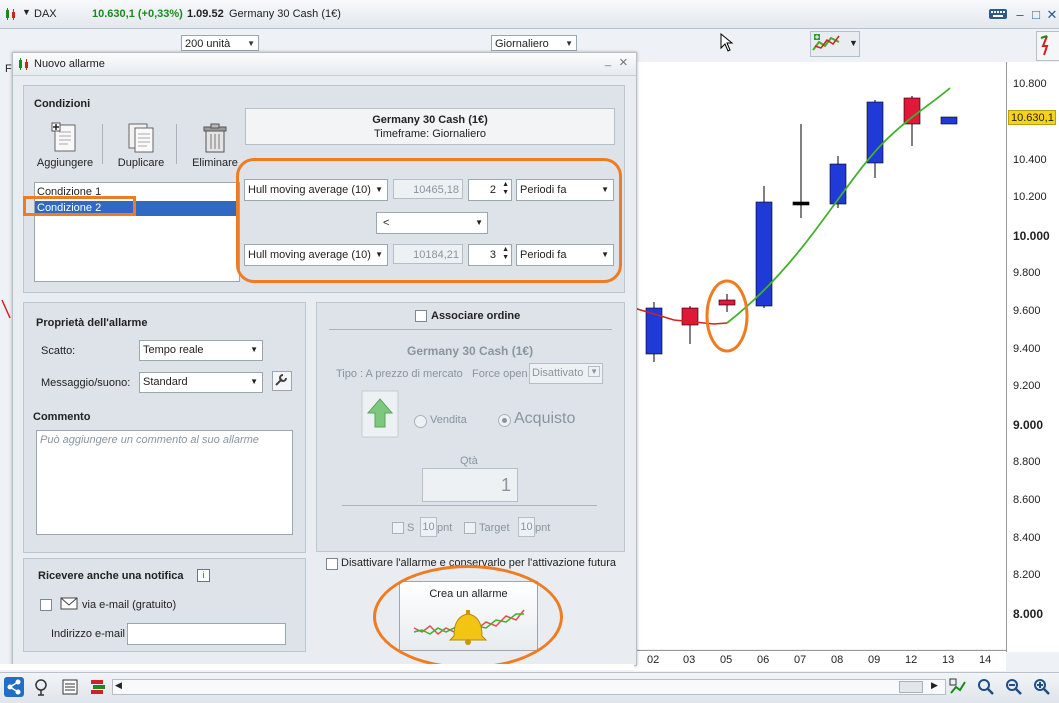 The width and height of the screenshot is (1059, 703). I want to click on indicator-button: ▼, so click(835, 44).